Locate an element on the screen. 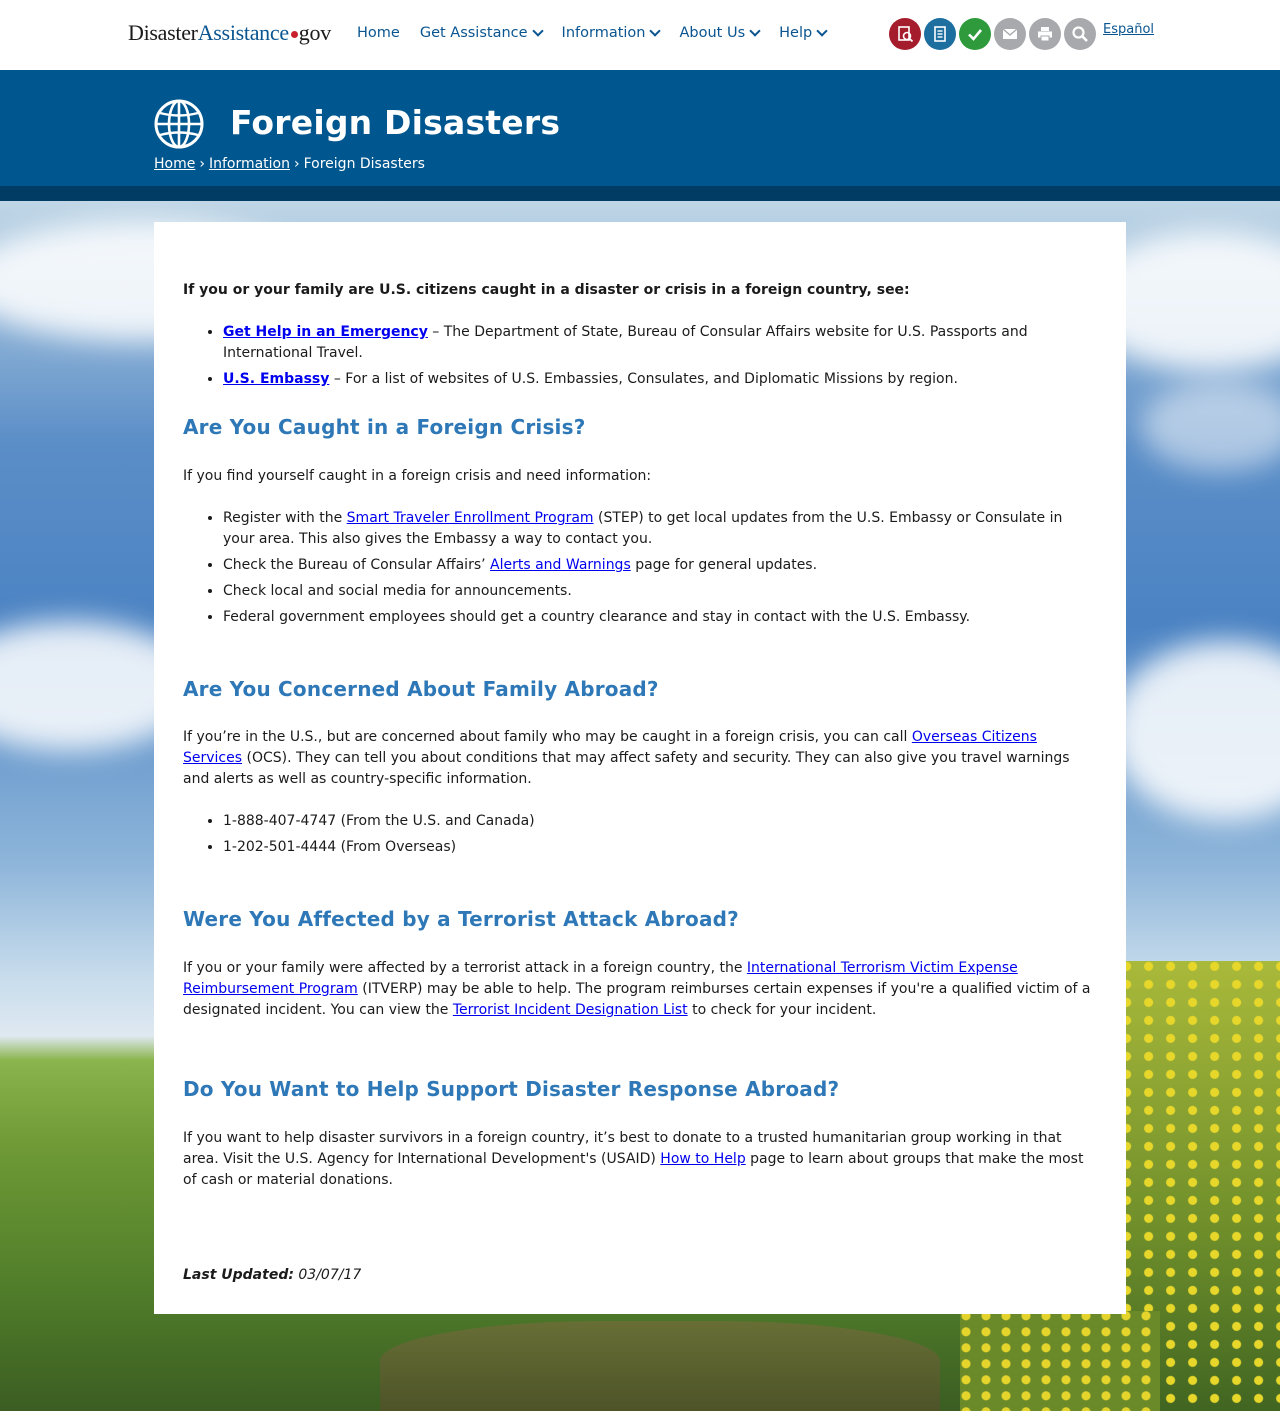 This screenshot has width=1280, height=1411. phone-number-overseas: 1-202-501-4444 (From Overseas) is located at coordinates (660, 847).